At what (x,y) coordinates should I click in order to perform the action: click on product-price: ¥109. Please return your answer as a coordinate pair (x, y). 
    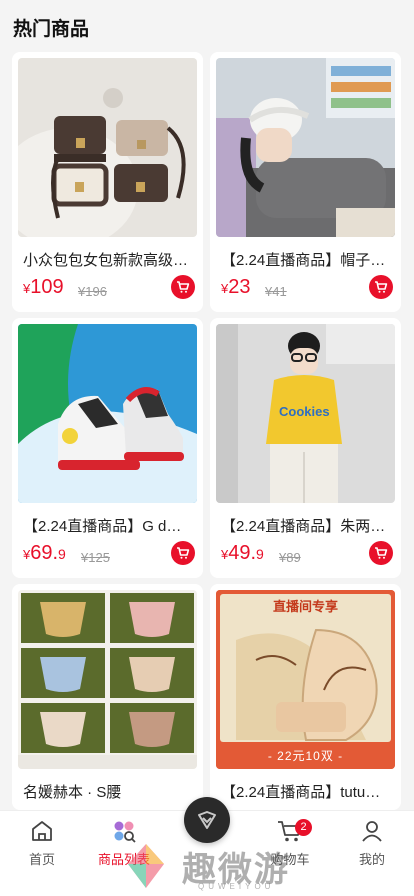
    Looking at the image, I should click on (43, 287).